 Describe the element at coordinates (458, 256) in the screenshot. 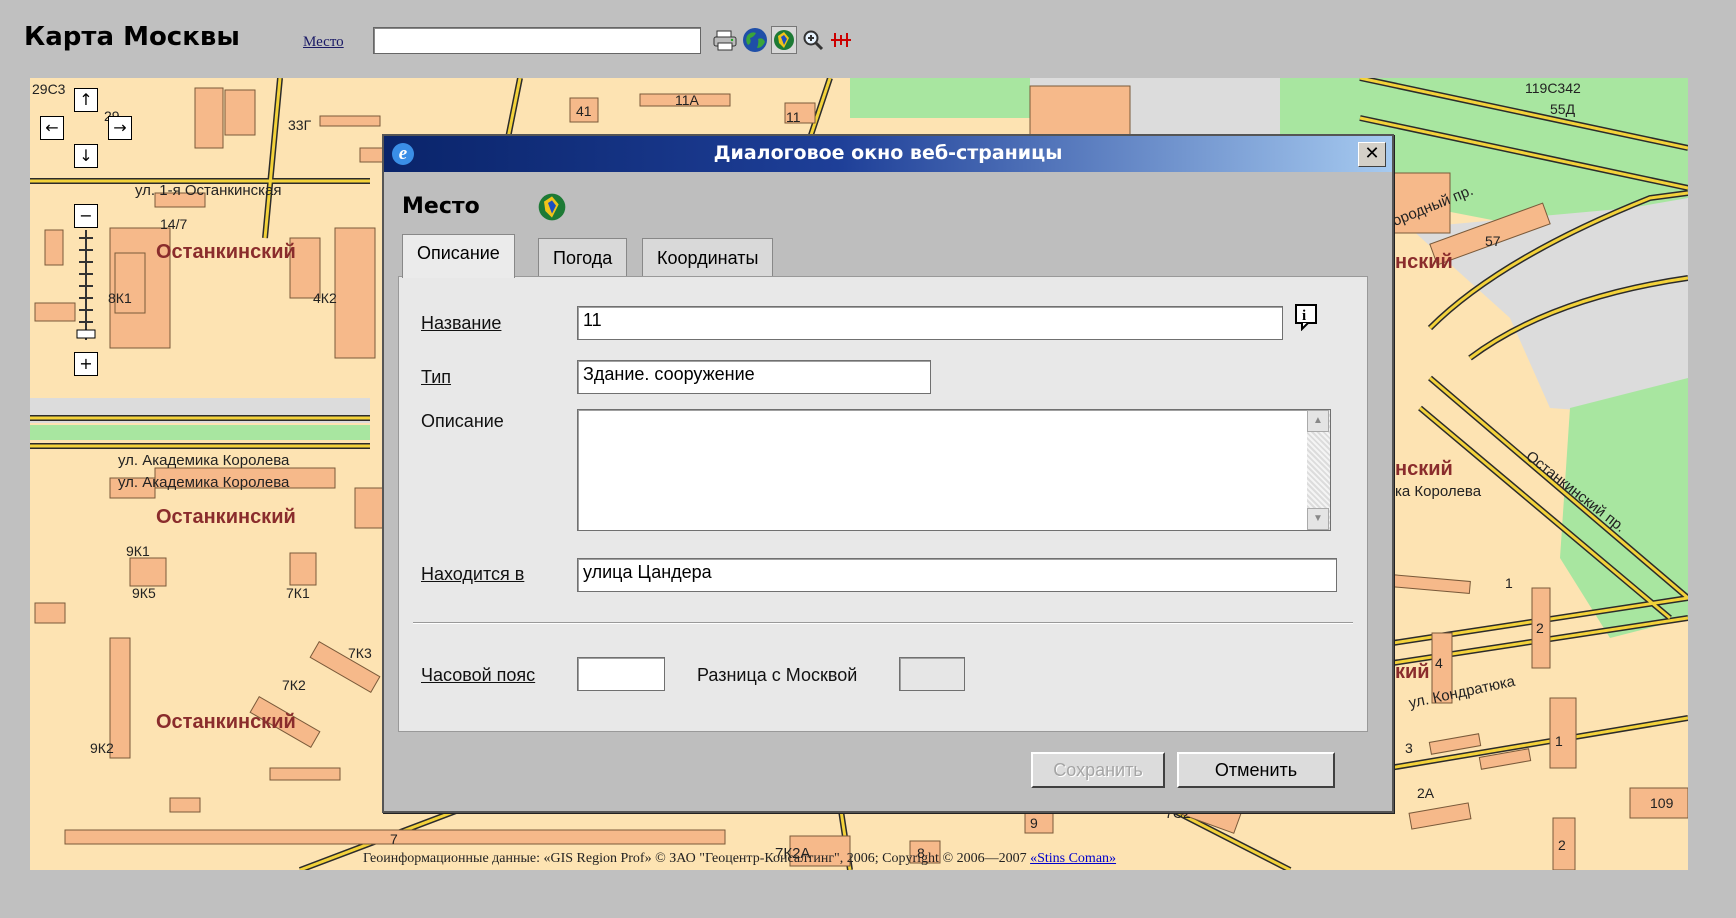

I see `tab-description: Описание` at that location.